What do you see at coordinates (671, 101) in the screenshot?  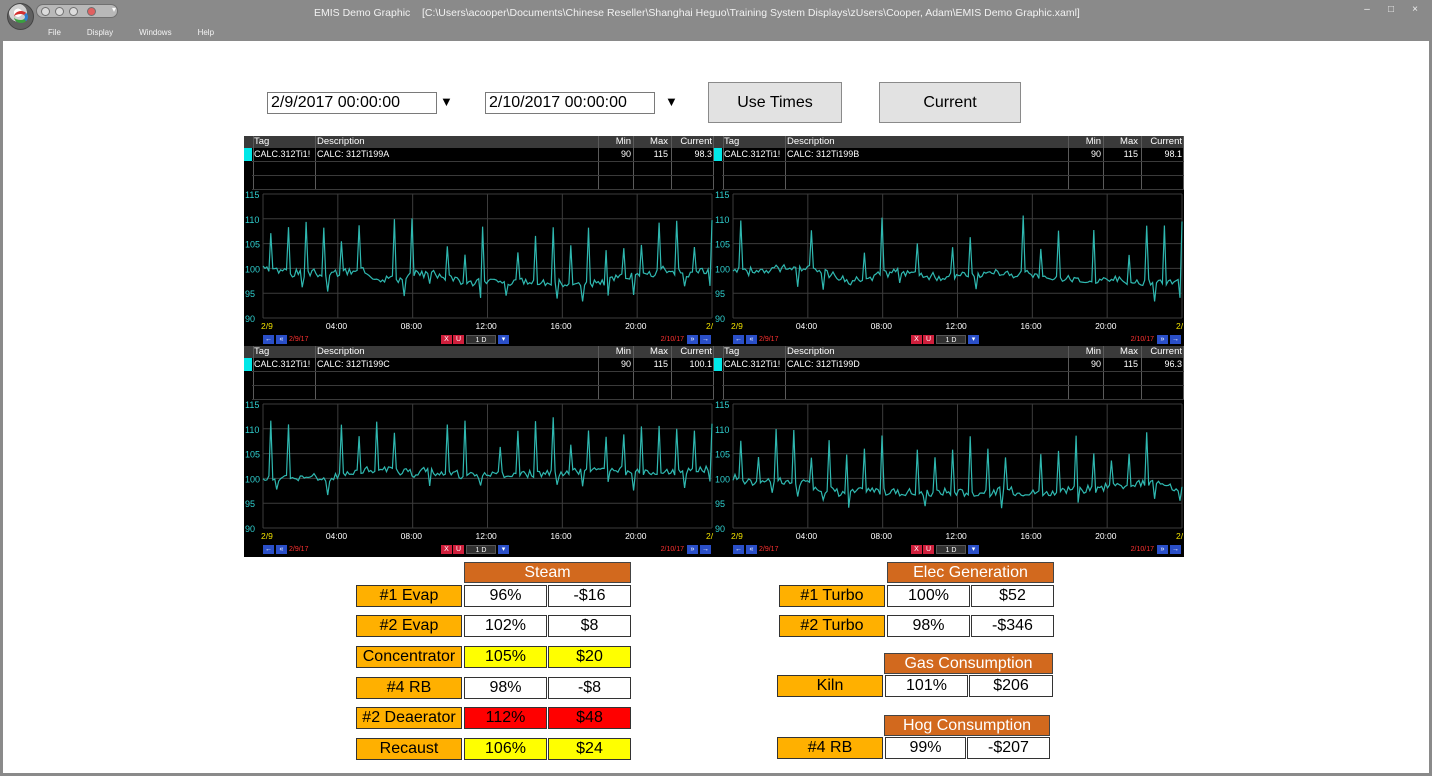 I see `end-time-dropdown-icon: ▼` at bounding box center [671, 101].